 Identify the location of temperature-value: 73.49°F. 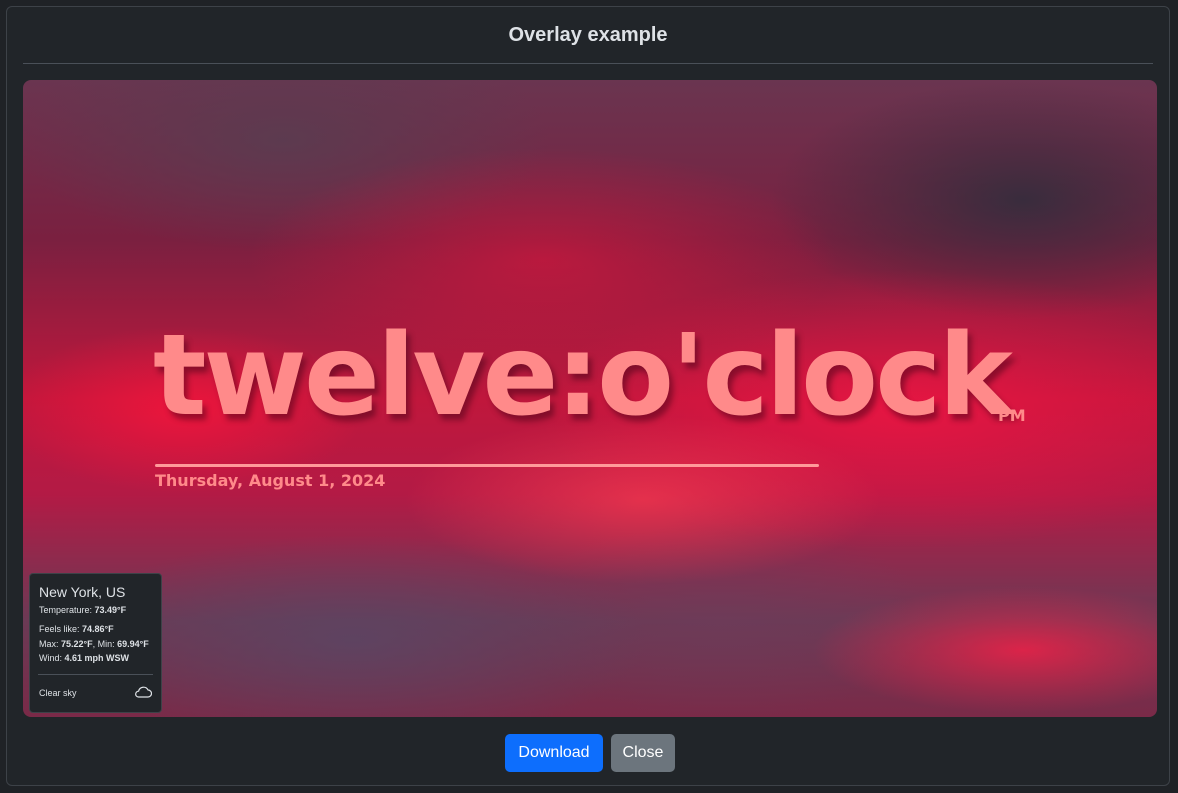
(110, 610).